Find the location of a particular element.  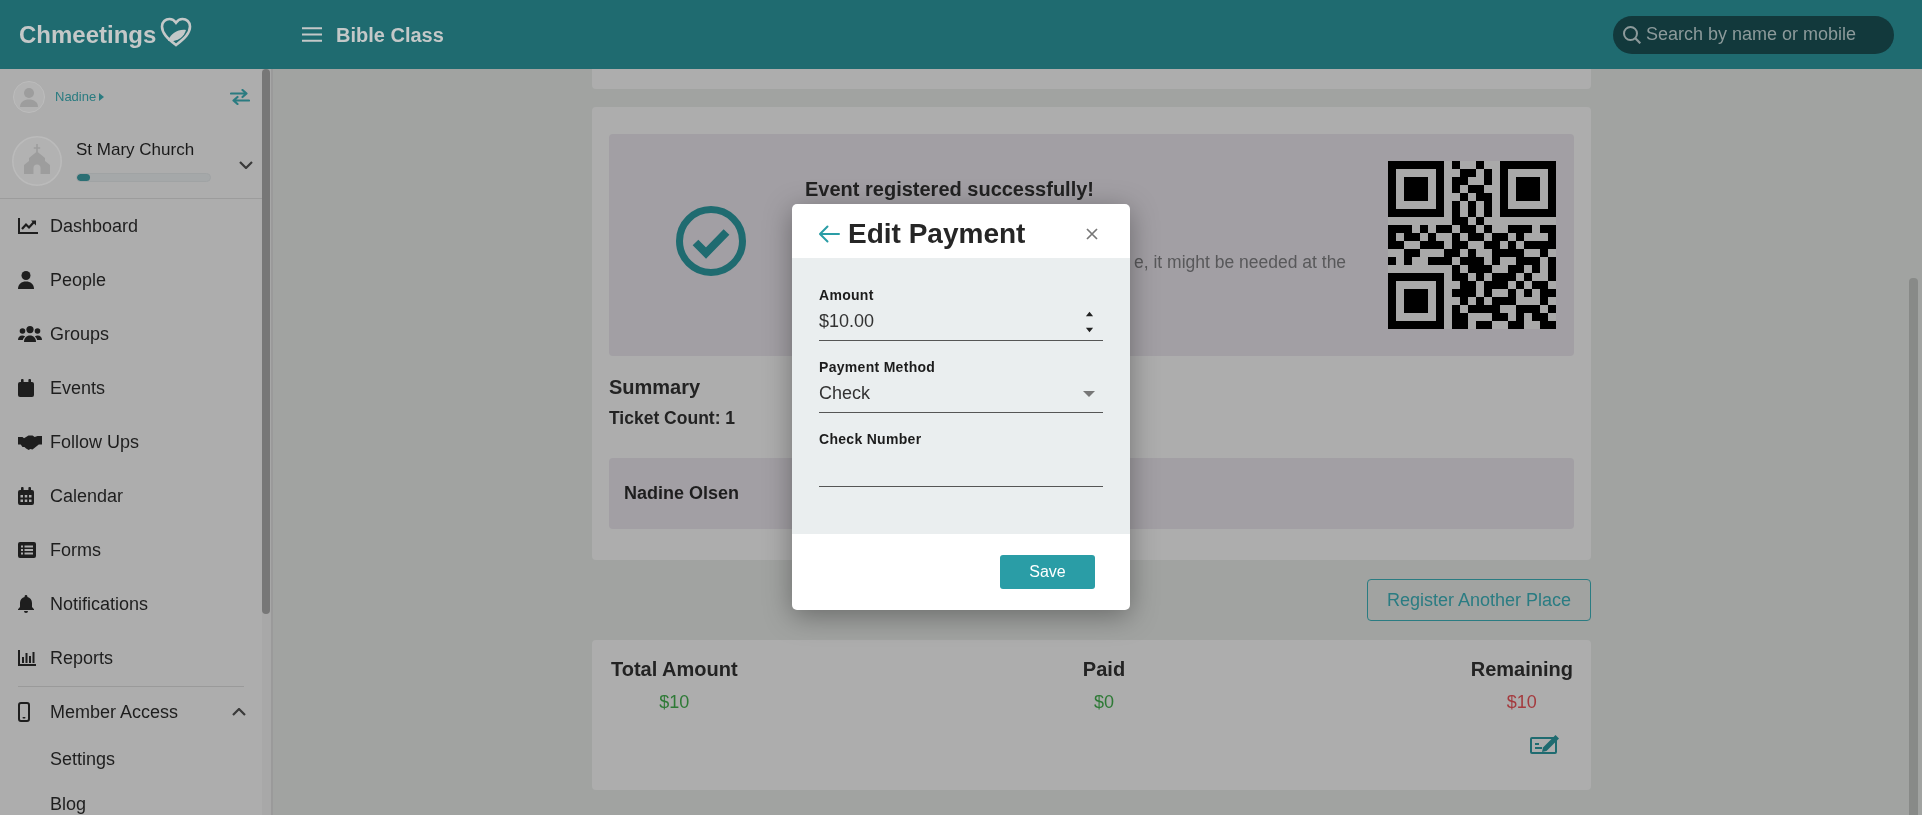

qr-code-icon is located at coordinates (1472, 245).